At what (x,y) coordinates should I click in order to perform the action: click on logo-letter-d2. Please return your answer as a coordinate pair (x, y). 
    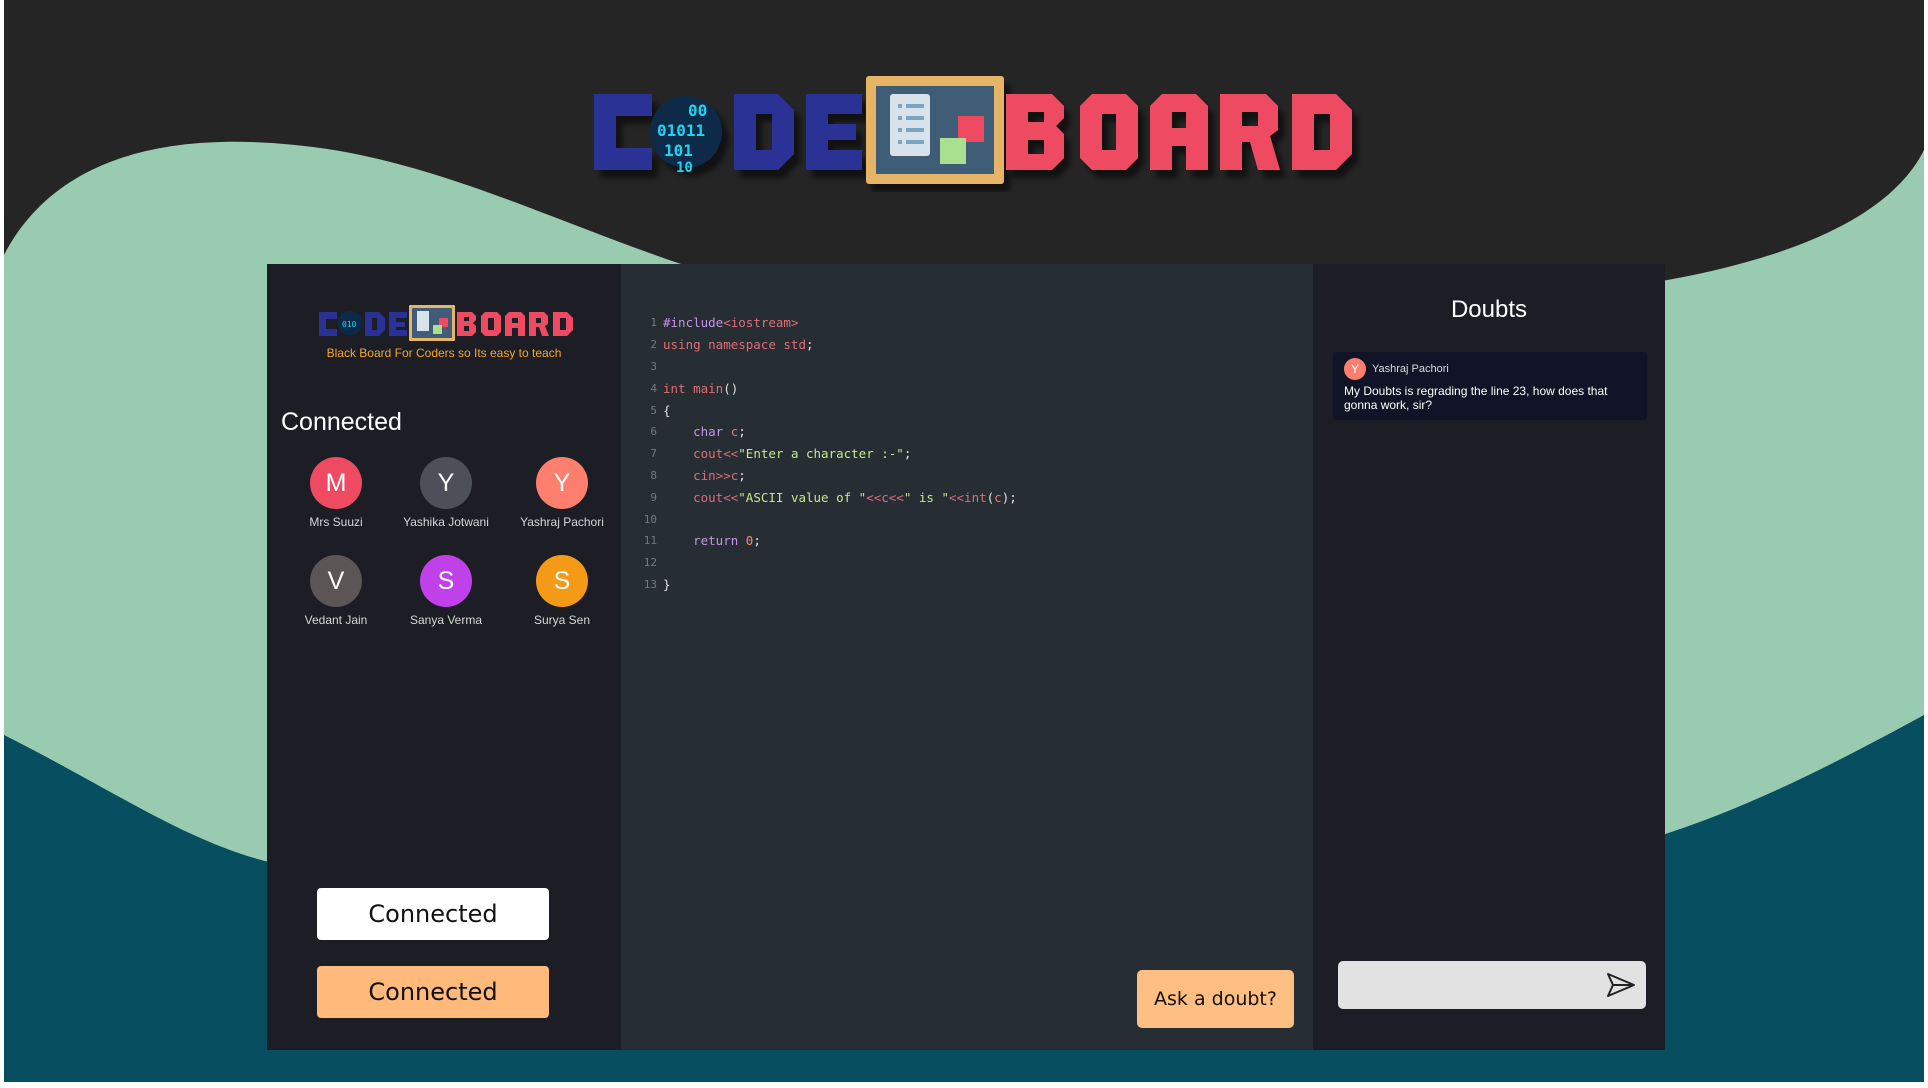
    Looking at the image, I should click on (1322, 132).